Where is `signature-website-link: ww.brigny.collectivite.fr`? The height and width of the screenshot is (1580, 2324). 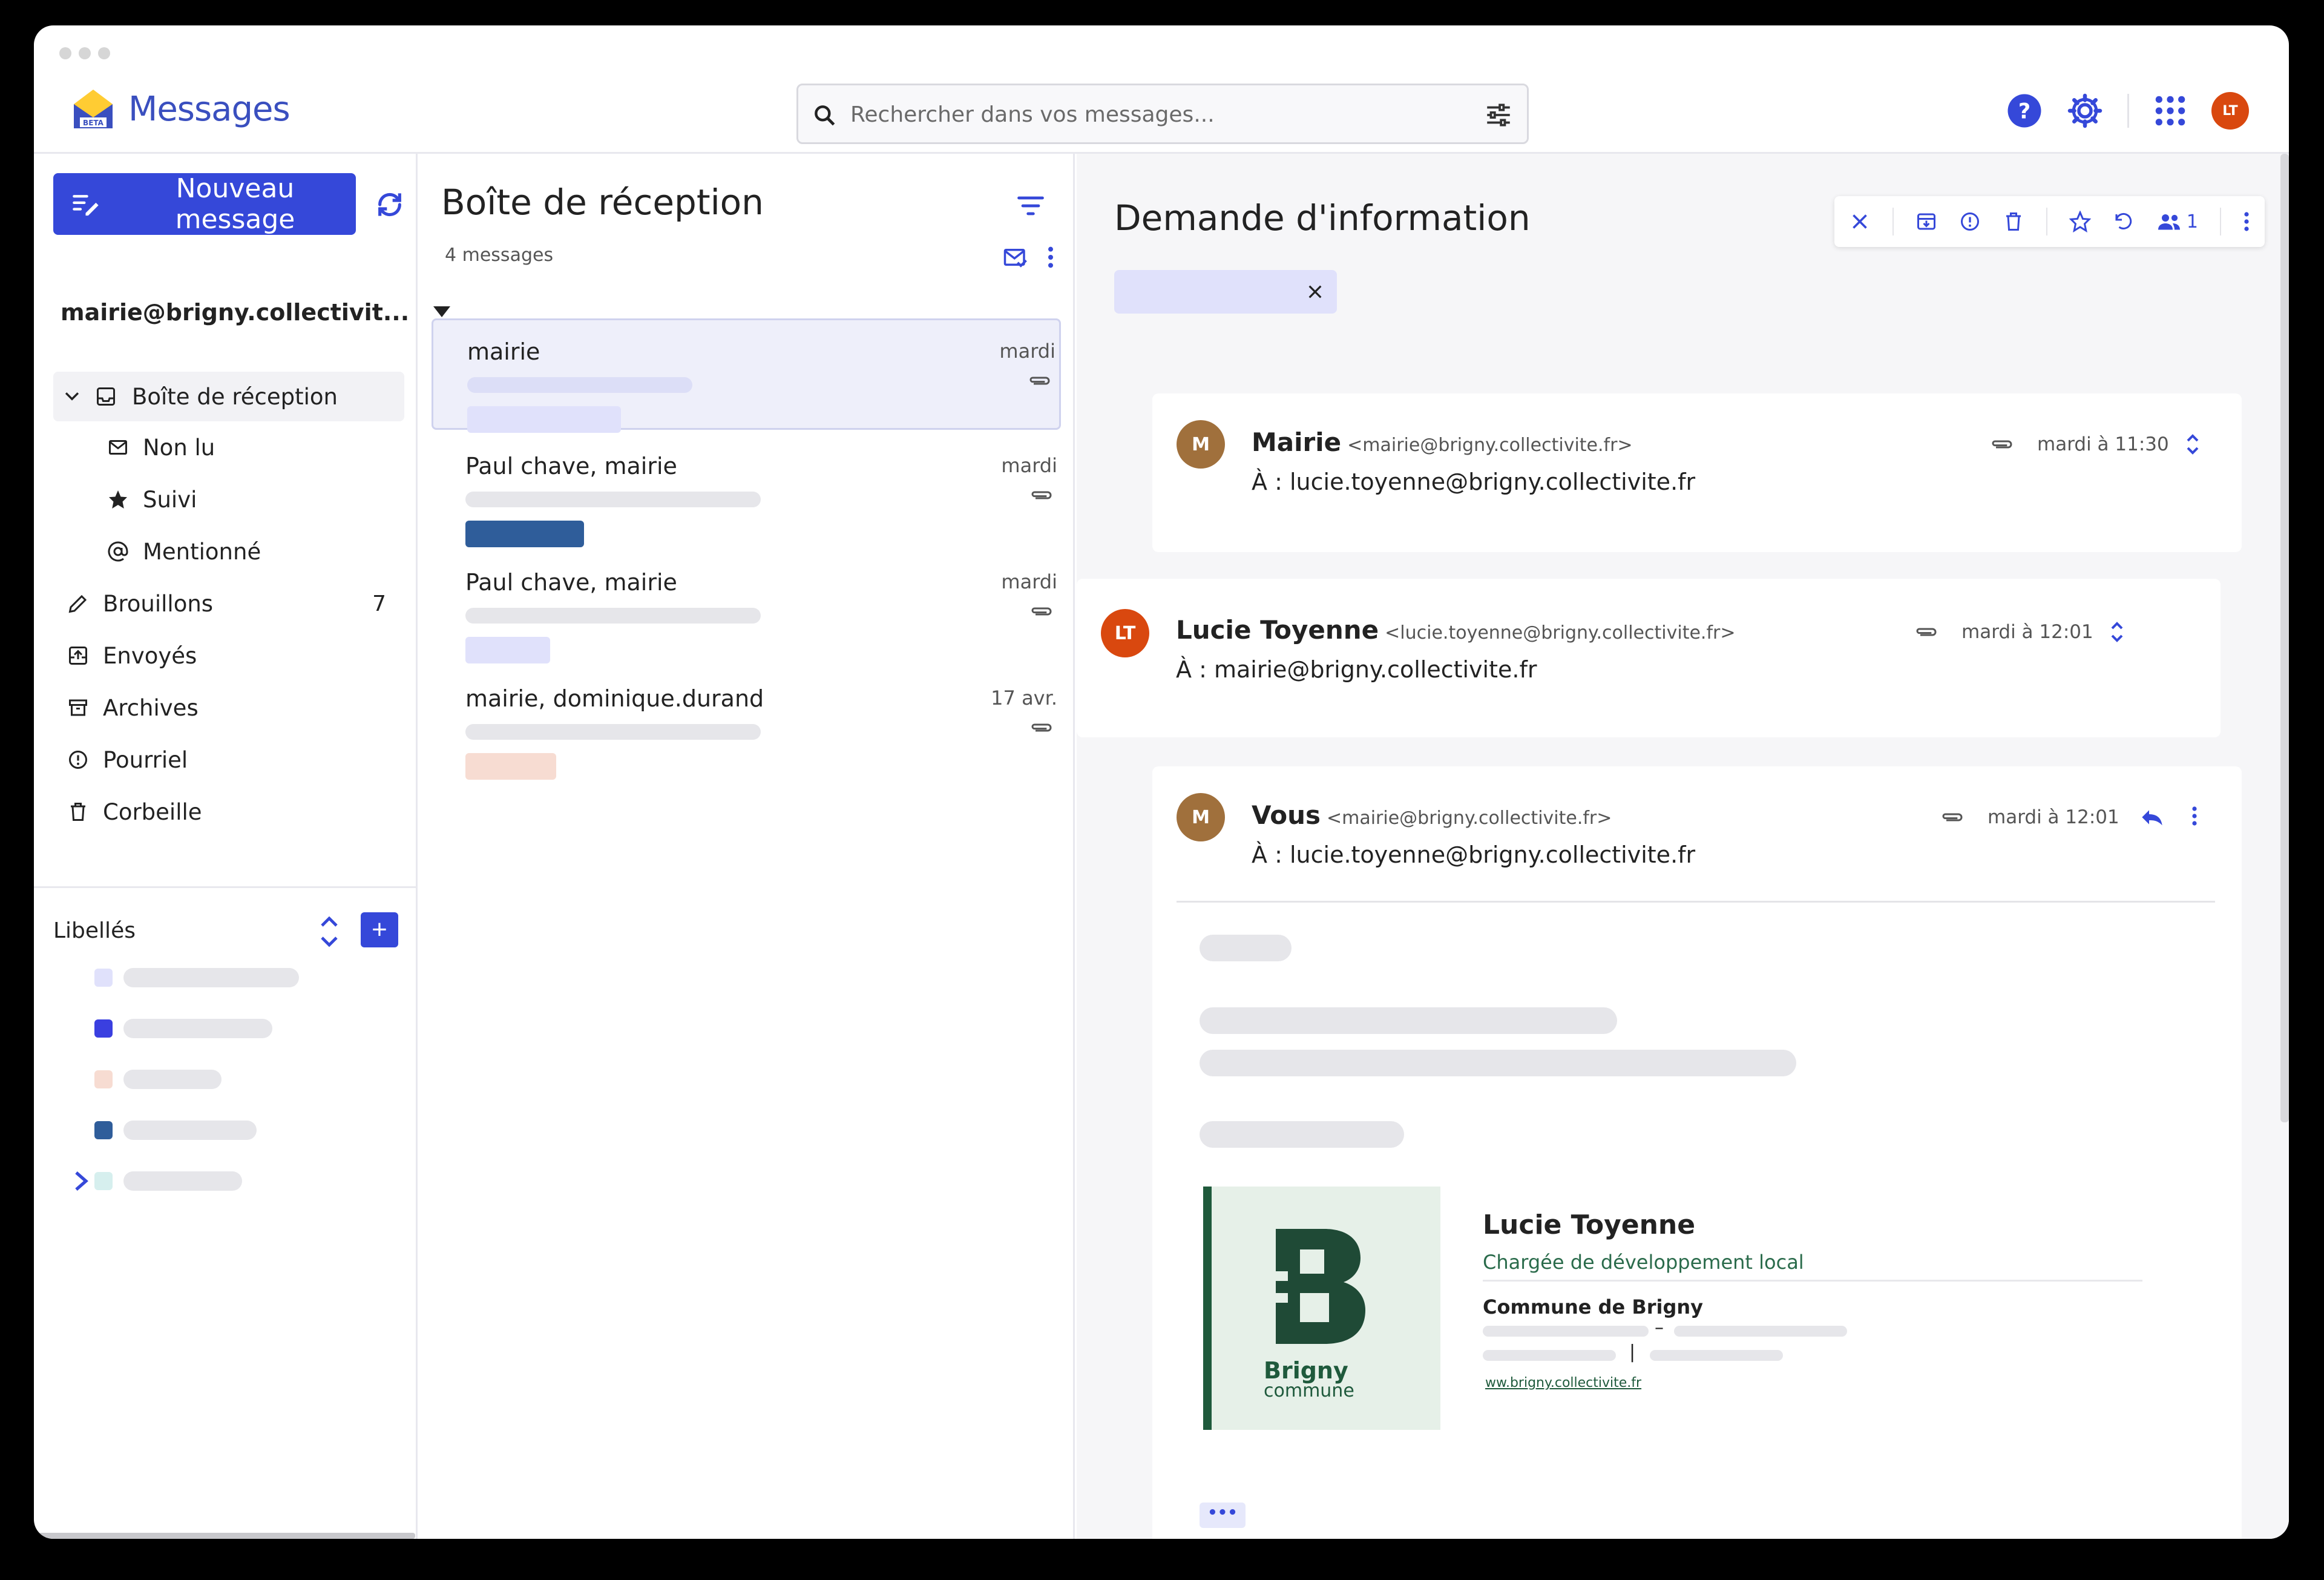 signature-website-link: ww.brigny.collectivite.fr is located at coordinates (1563, 1383).